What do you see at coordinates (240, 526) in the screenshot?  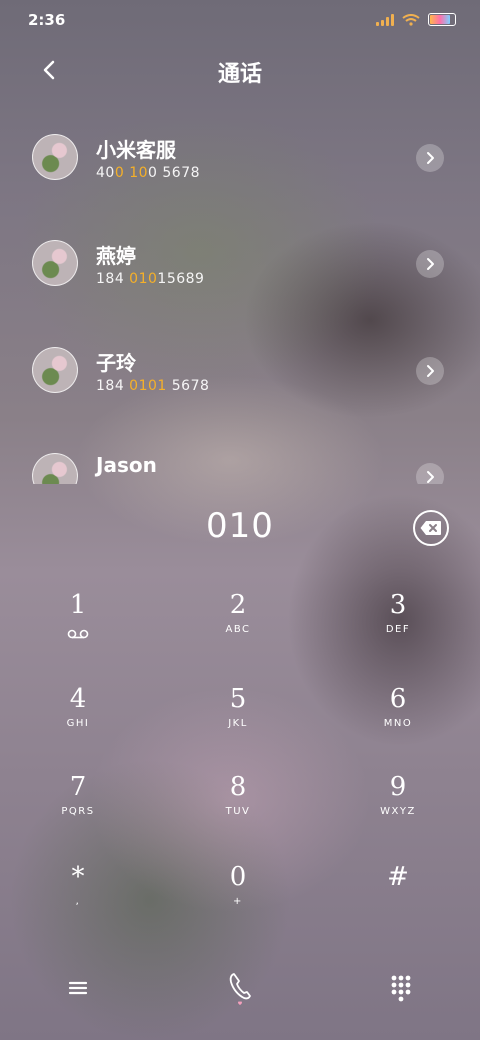 I see `dialed-number: 010` at bounding box center [240, 526].